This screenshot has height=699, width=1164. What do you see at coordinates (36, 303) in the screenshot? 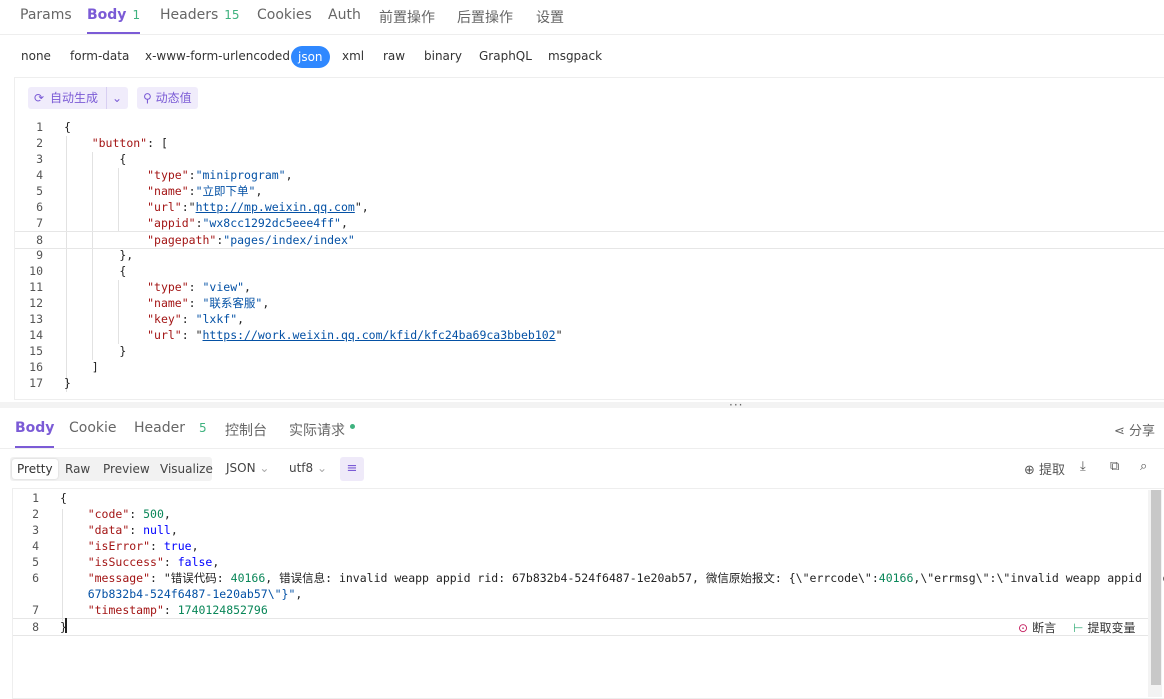
I see `line-number: 12` at bounding box center [36, 303].